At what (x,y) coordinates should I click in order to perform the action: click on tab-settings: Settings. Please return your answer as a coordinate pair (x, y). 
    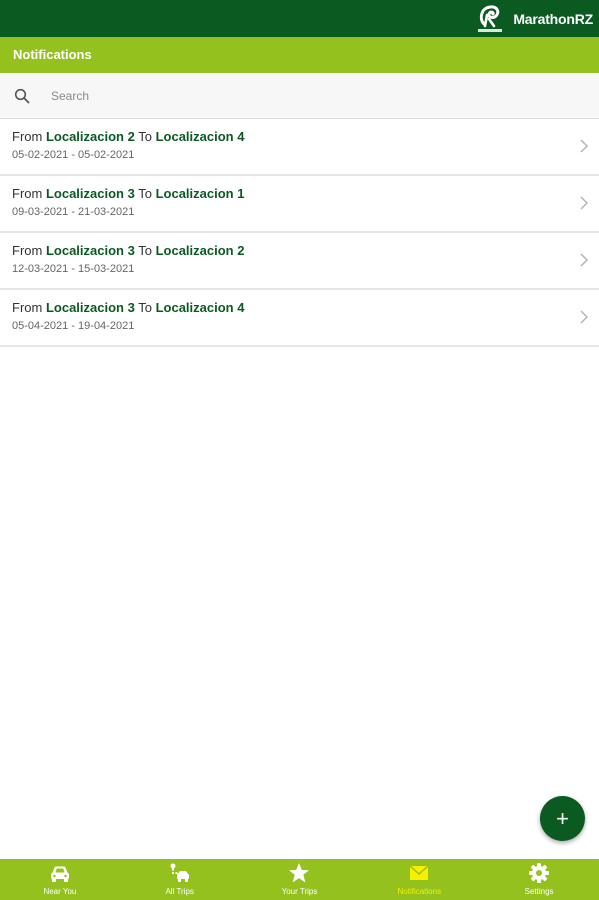
    Looking at the image, I should click on (539, 879).